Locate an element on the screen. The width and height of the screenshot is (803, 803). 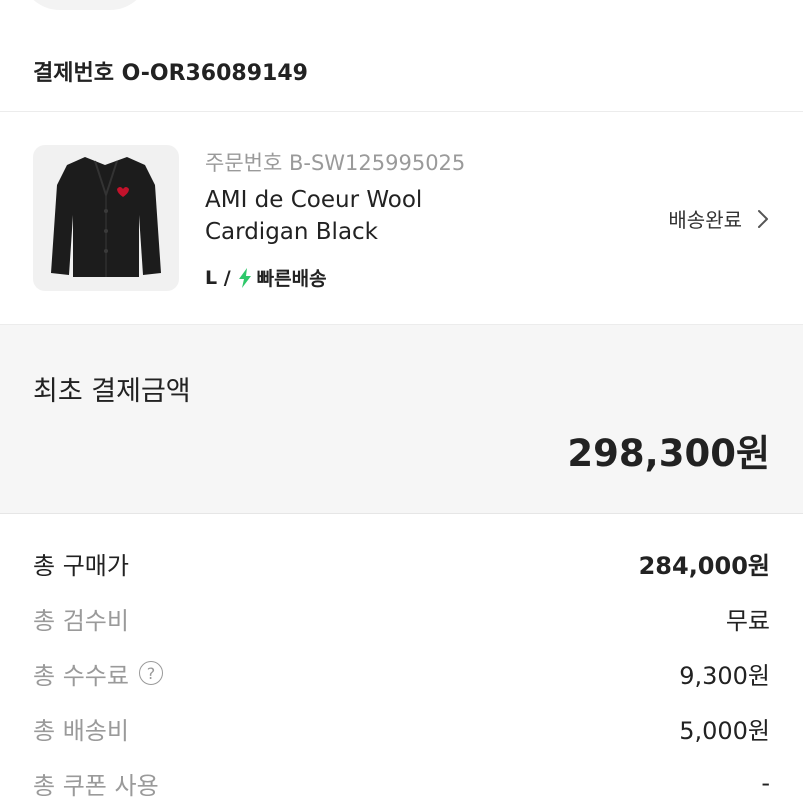
total-purchase-label: 총 구매가 is located at coordinates (81, 565).